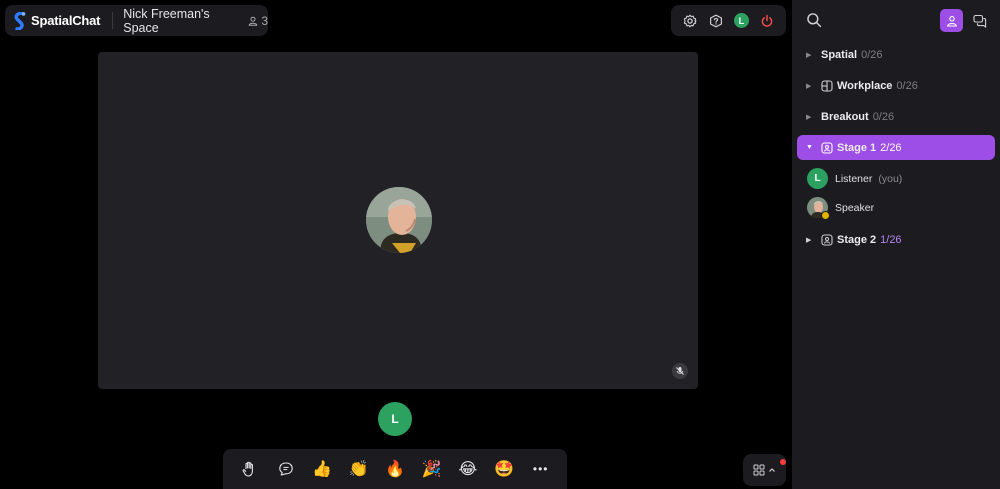  I want to click on profile-button: L, so click(741, 21).